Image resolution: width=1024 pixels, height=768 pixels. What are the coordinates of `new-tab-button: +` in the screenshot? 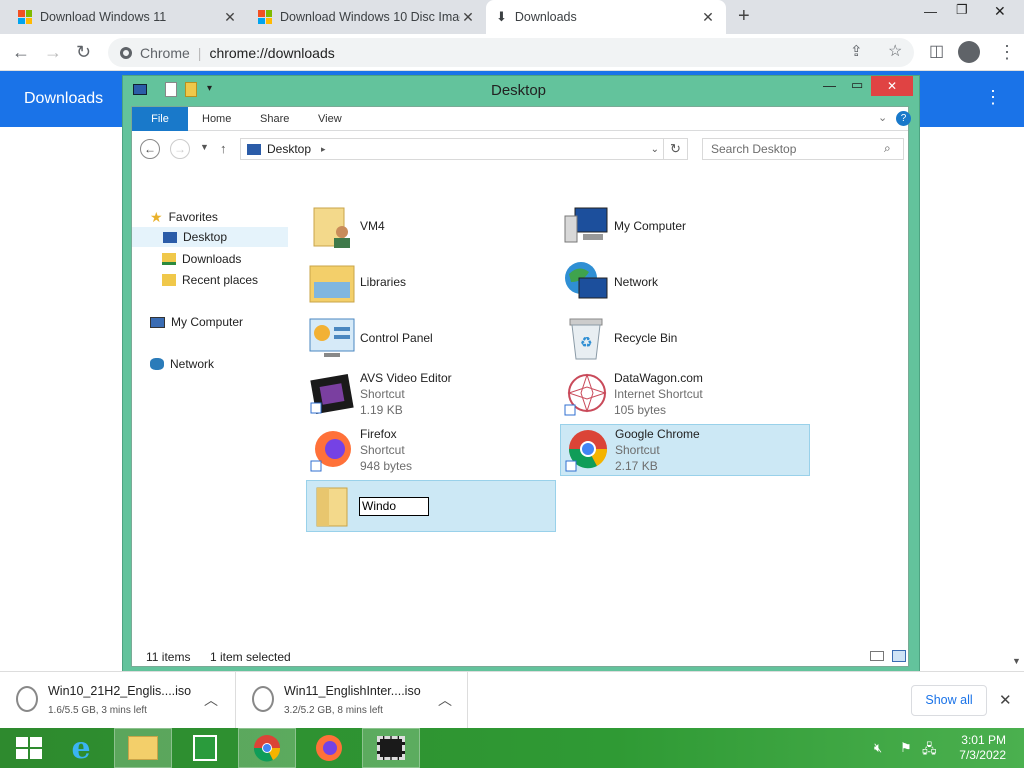 It's located at (744, 16).